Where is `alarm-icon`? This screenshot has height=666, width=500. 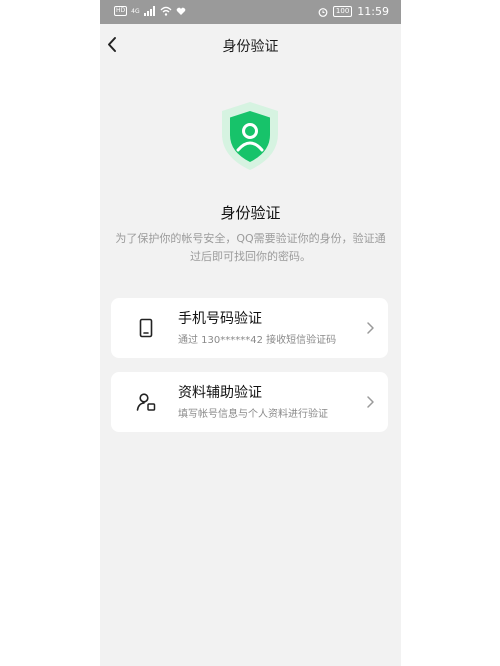 alarm-icon is located at coordinates (323, 12).